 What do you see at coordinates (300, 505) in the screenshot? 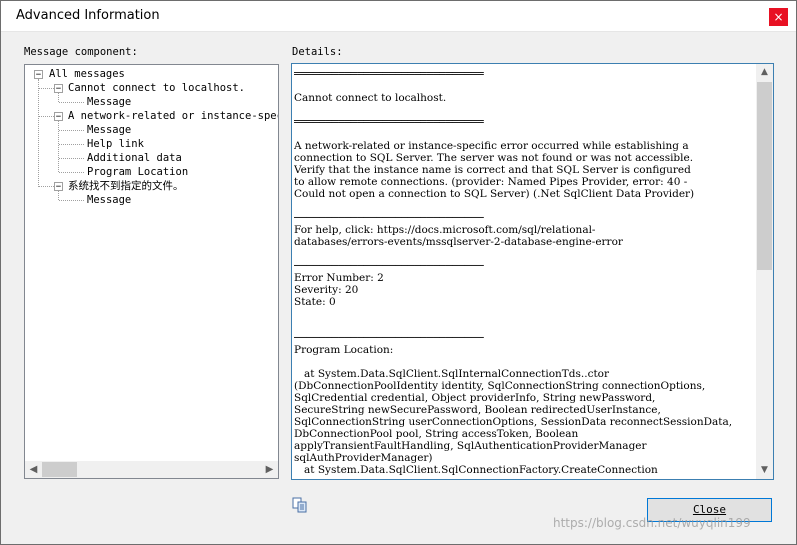
I see `copy-icon` at bounding box center [300, 505].